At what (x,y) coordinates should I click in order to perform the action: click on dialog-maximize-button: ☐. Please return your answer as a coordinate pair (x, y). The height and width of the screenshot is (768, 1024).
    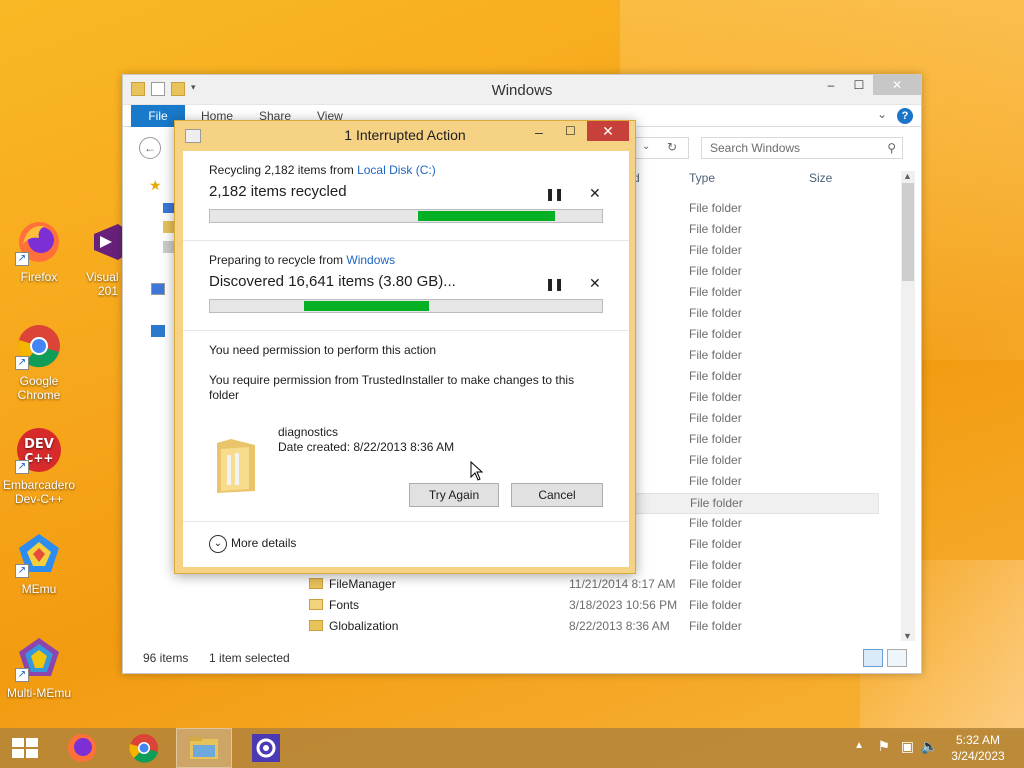
    Looking at the image, I should click on (570, 131).